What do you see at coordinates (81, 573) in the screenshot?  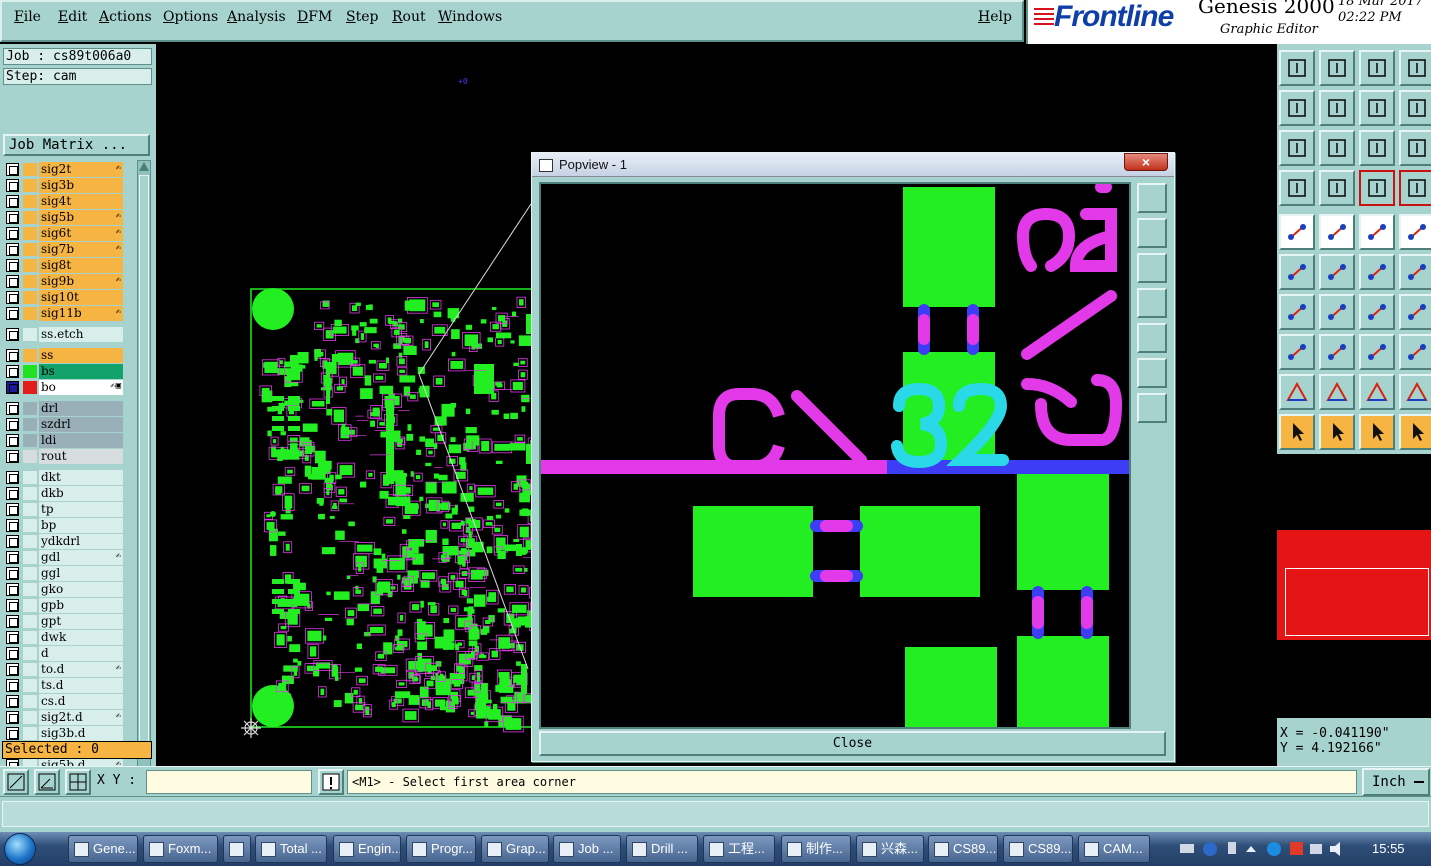 I see `layer-name: ggl` at bounding box center [81, 573].